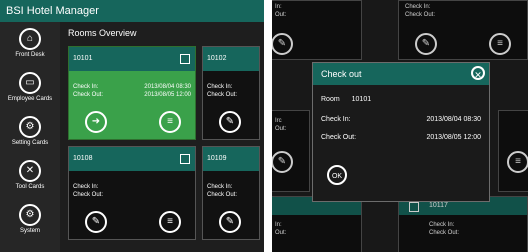 This screenshot has height=252, width=528. I want to click on front-desk-icon: ⌂, so click(30, 39).